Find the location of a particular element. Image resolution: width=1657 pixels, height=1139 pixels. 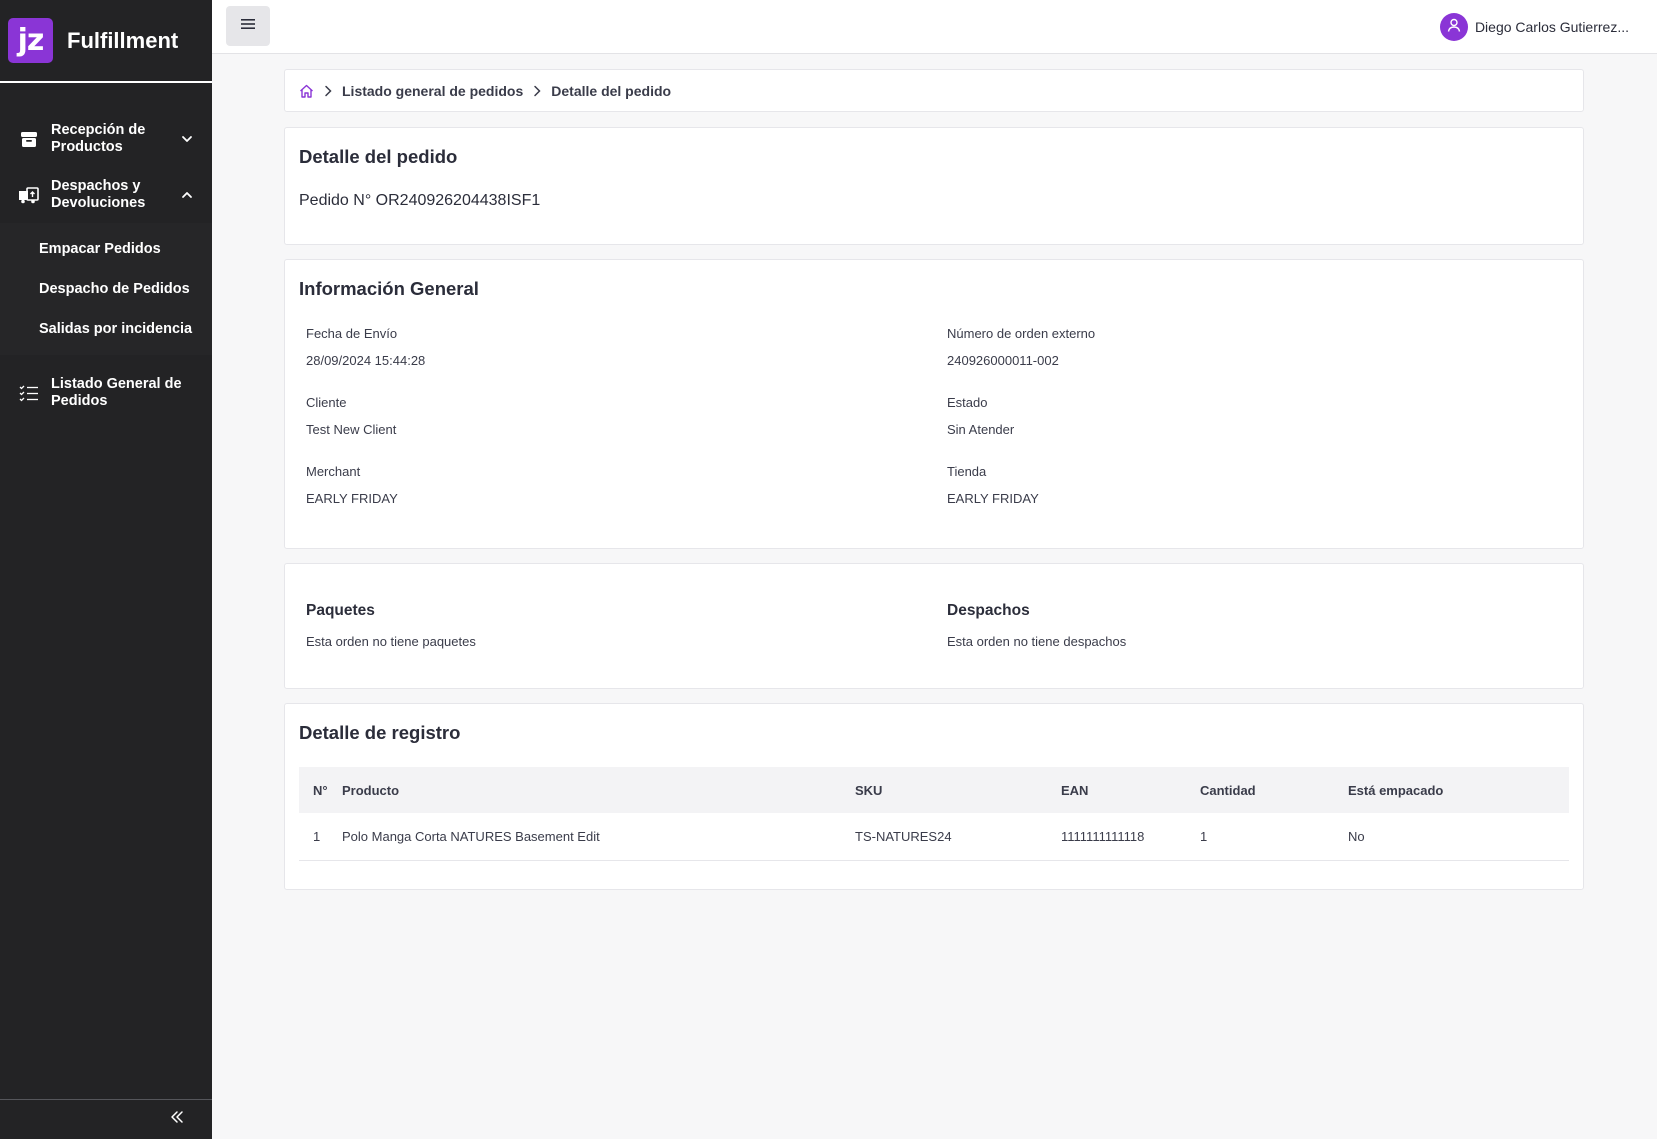

cell-sku: TS-NATURES24 is located at coordinates (903, 836).